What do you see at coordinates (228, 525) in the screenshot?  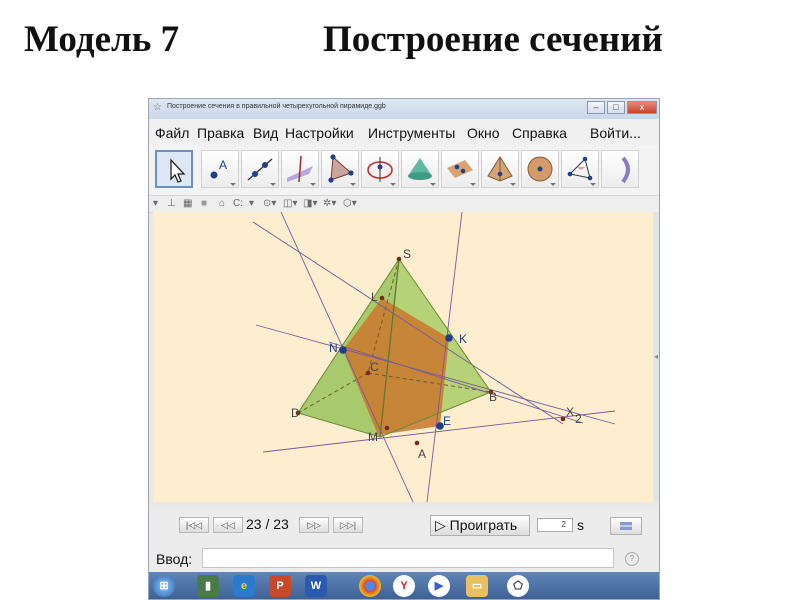 I see `previous-step-button: ◁◁` at bounding box center [228, 525].